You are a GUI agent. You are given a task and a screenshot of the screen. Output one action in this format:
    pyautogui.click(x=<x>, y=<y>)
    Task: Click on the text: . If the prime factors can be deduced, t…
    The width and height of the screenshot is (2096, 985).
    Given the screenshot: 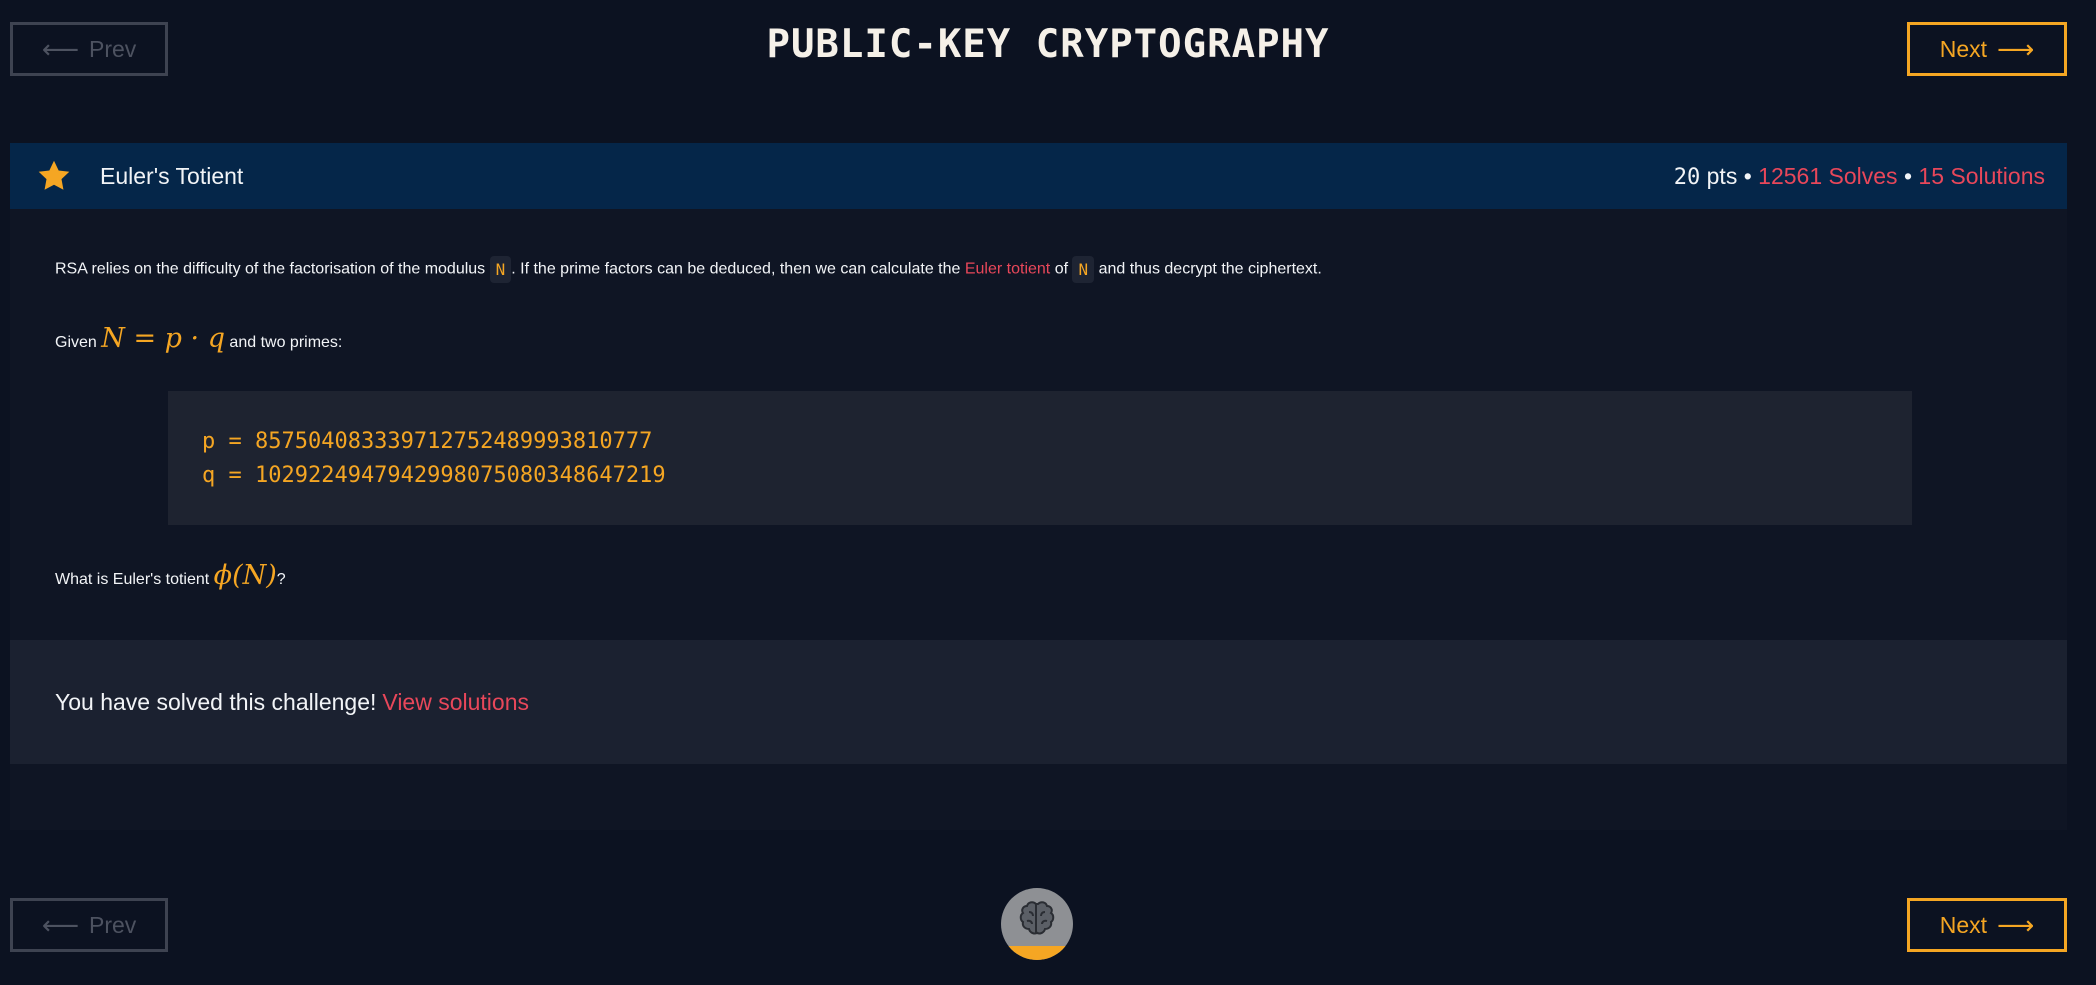 What is the action you would take?
    pyautogui.click(x=738, y=269)
    